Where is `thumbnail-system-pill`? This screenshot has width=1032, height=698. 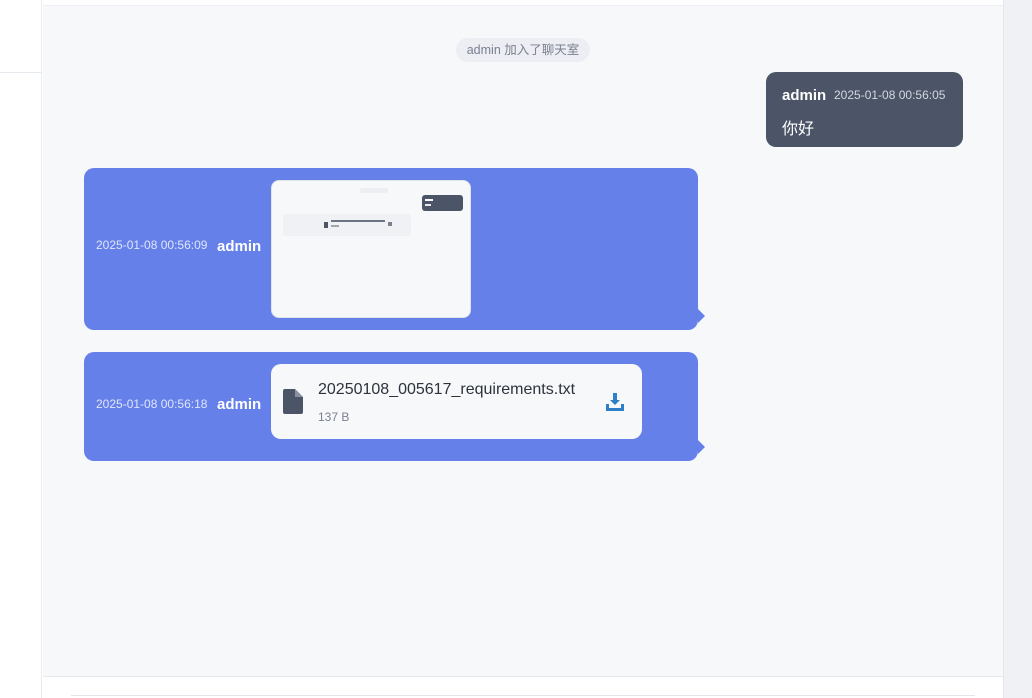
thumbnail-system-pill is located at coordinates (374, 190).